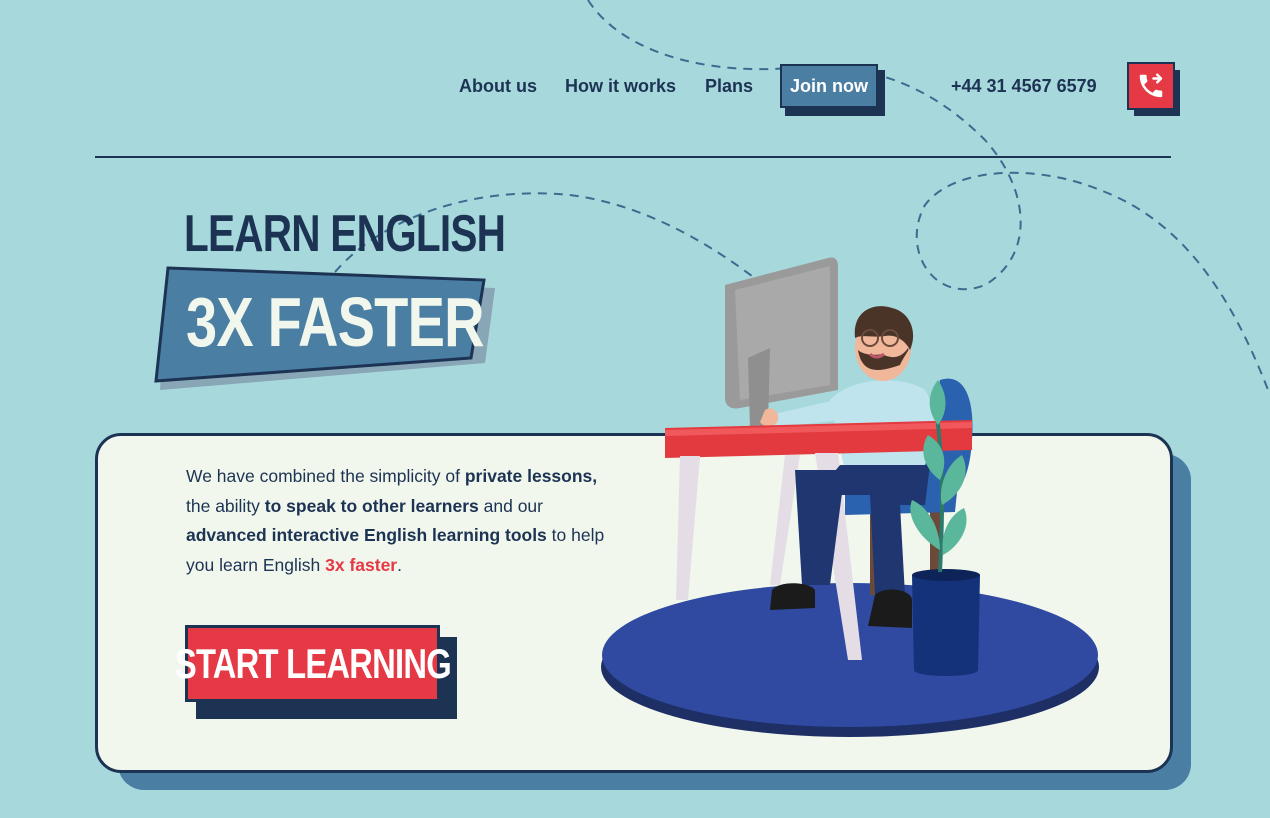 Image resolution: width=1270 pixels, height=818 pixels. I want to click on hero-title-line-2: 3X FASTER, so click(335, 322).